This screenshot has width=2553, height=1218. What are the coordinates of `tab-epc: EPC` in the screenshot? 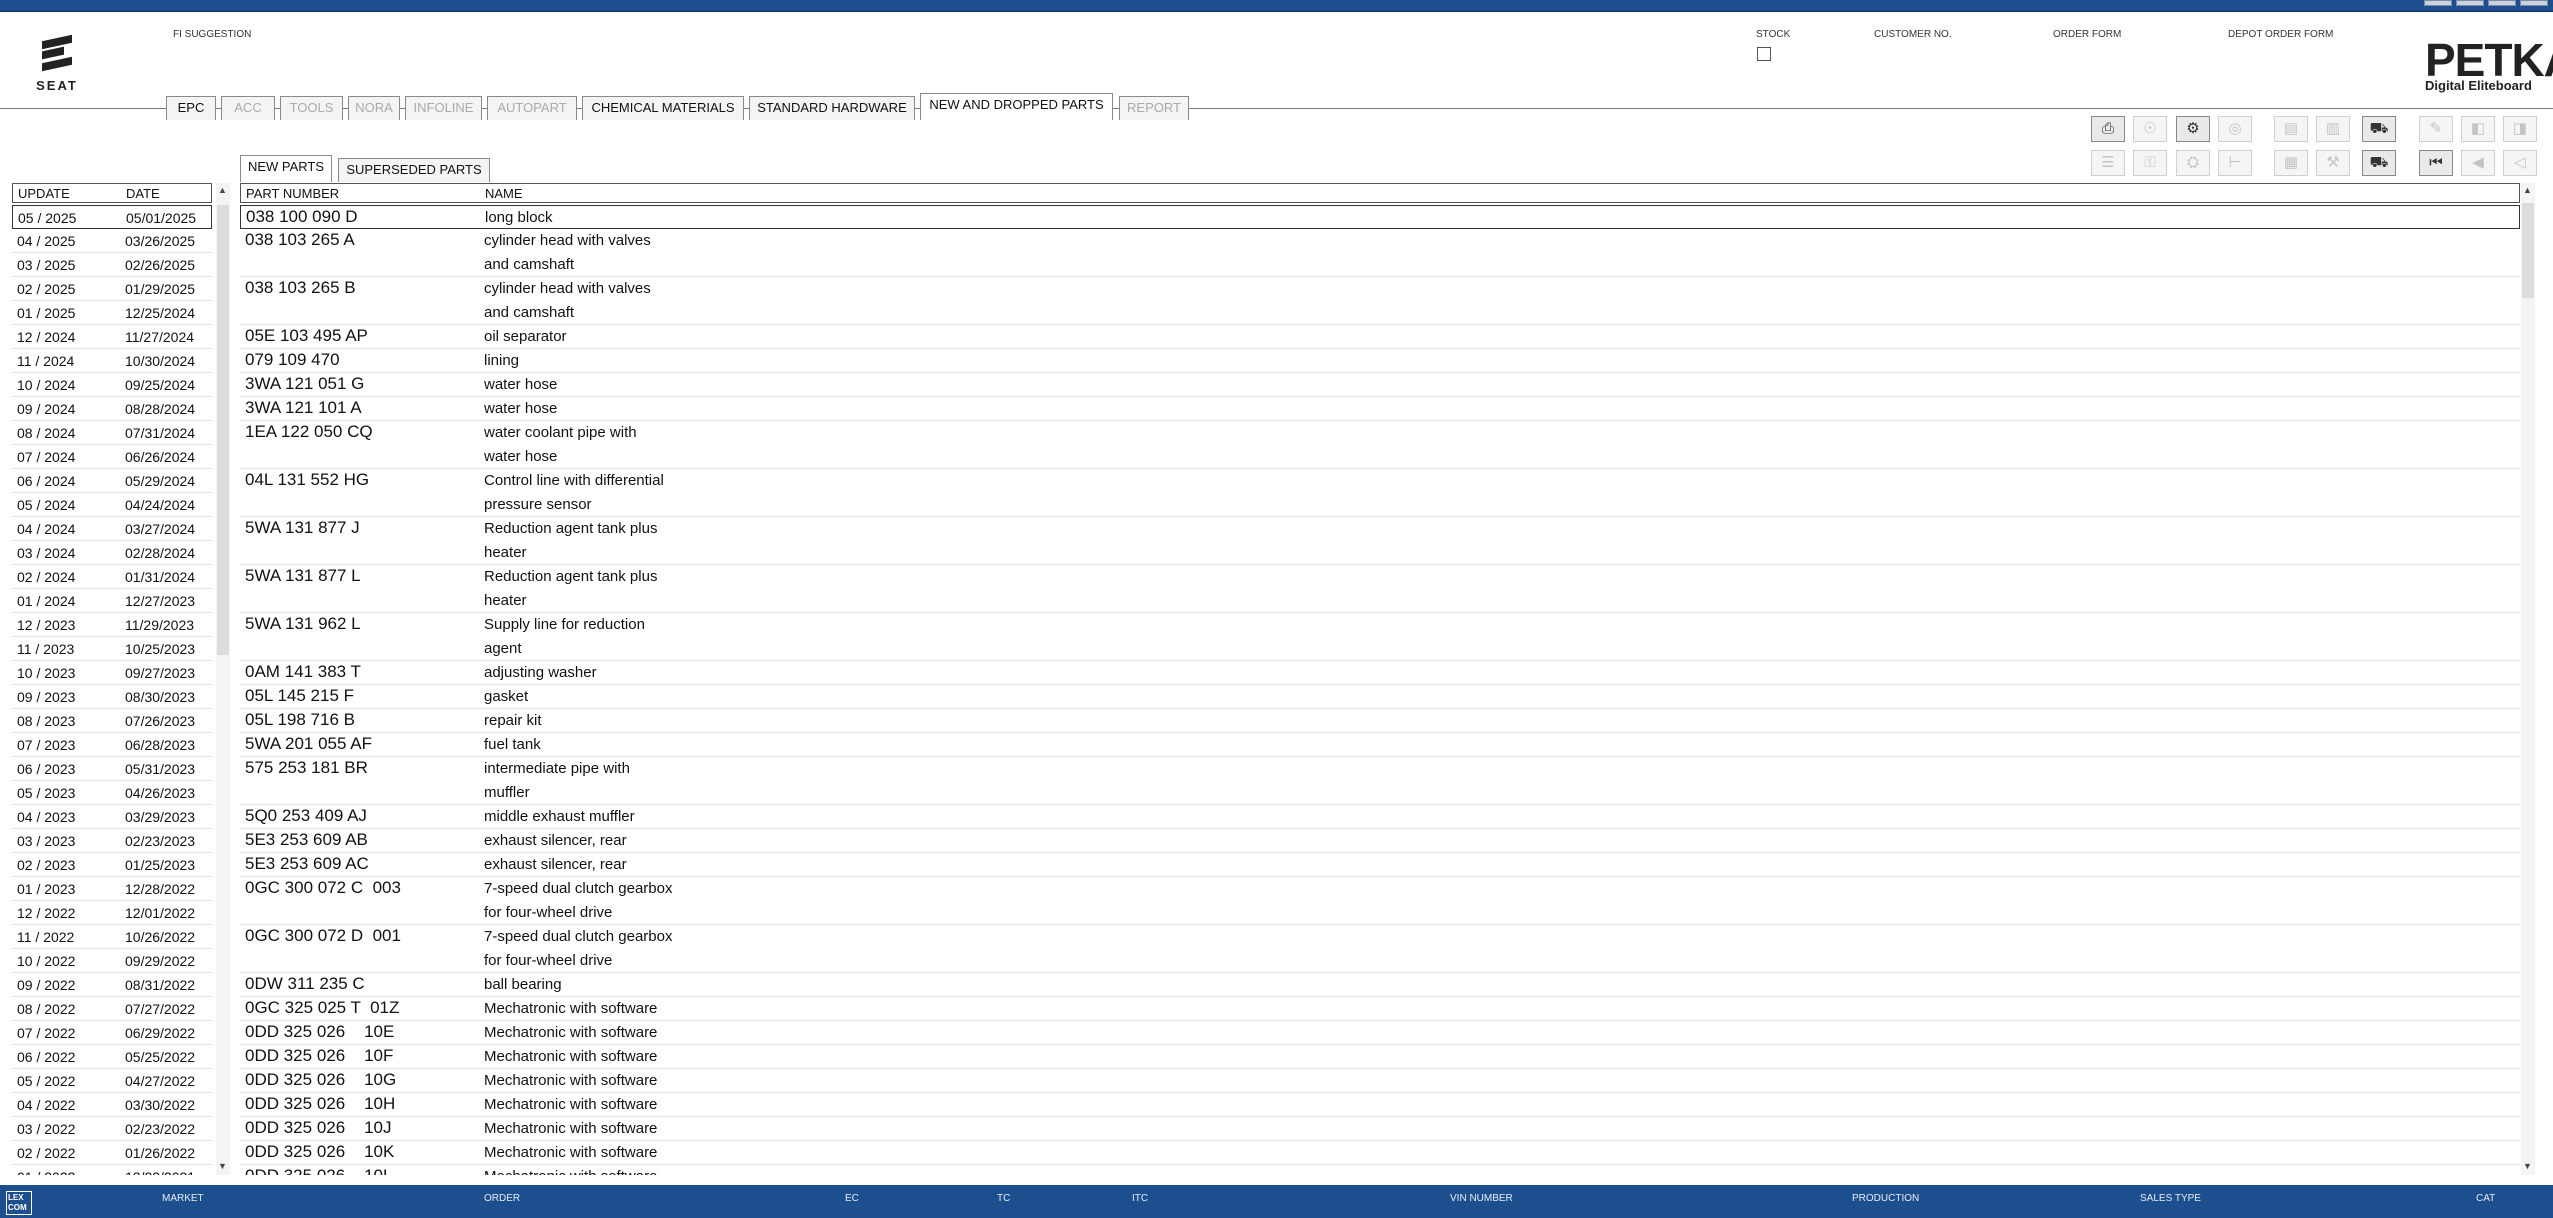 It's located at (191, 108).